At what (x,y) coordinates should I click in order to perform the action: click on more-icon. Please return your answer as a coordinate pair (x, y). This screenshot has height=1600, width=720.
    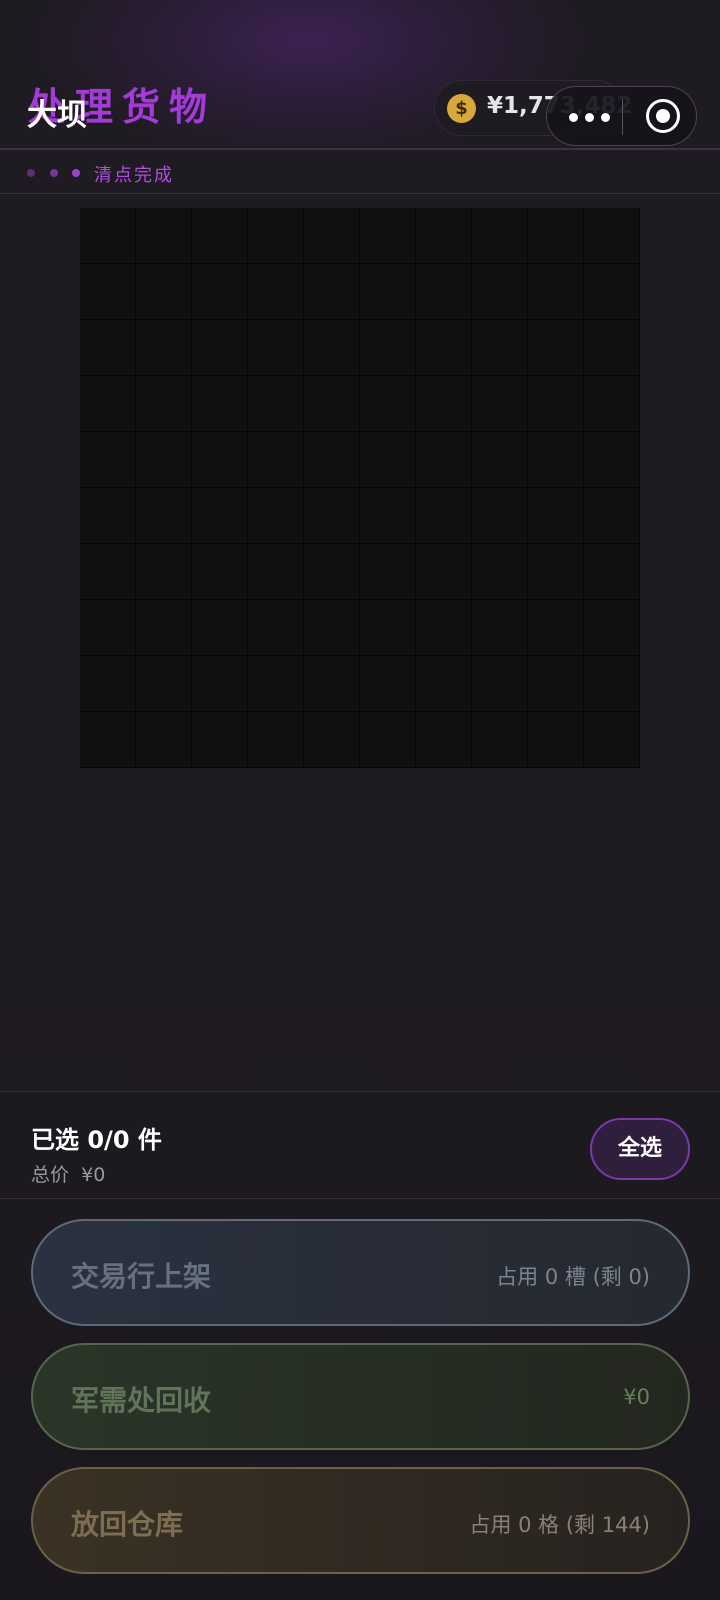
    Looking at the image, I should click on (591, 118).